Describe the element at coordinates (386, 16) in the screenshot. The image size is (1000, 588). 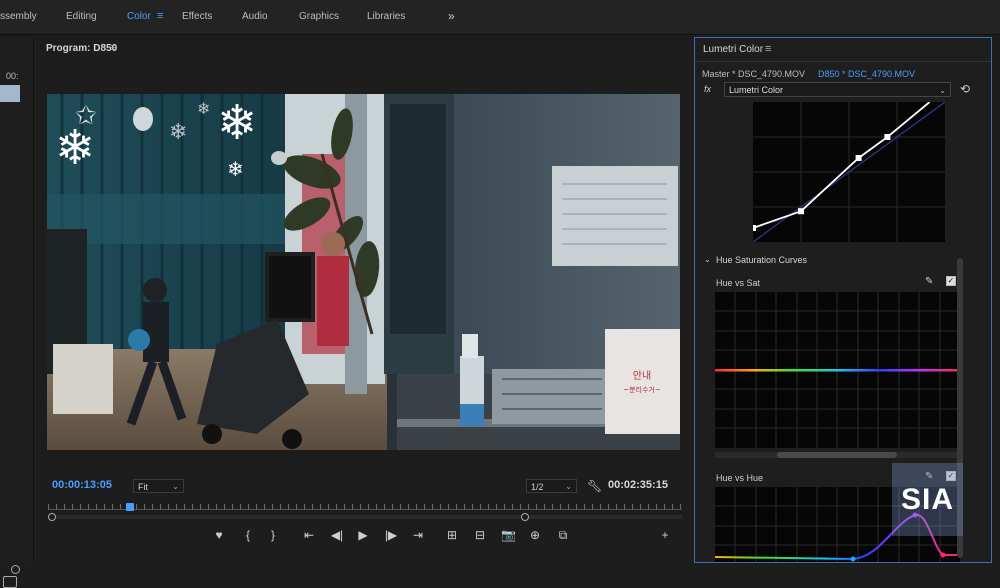
I see `tab-libraries: Libraries` at that location.